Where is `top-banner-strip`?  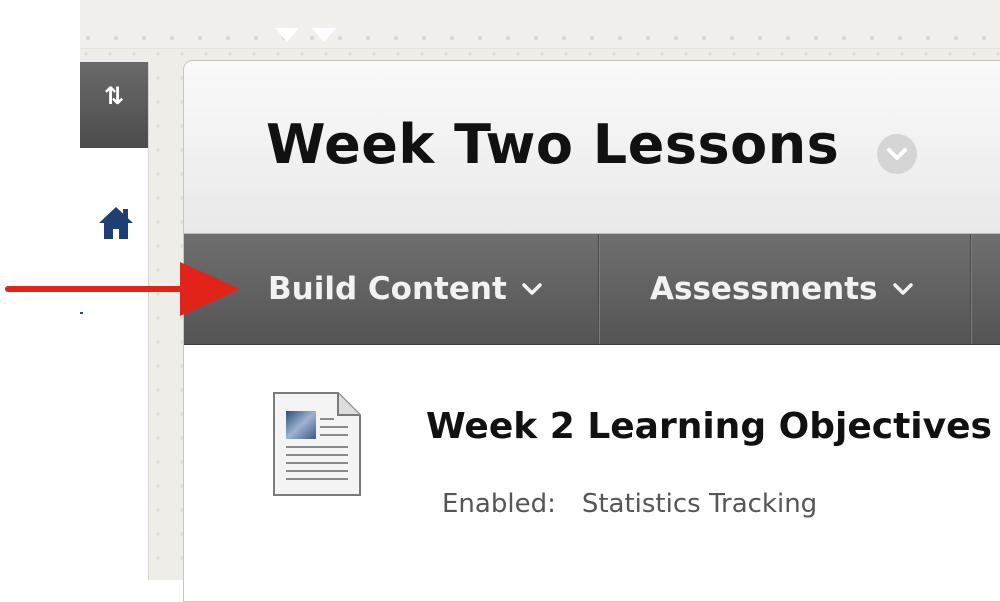
top-banner-strip is located at coordinates (540, 24).